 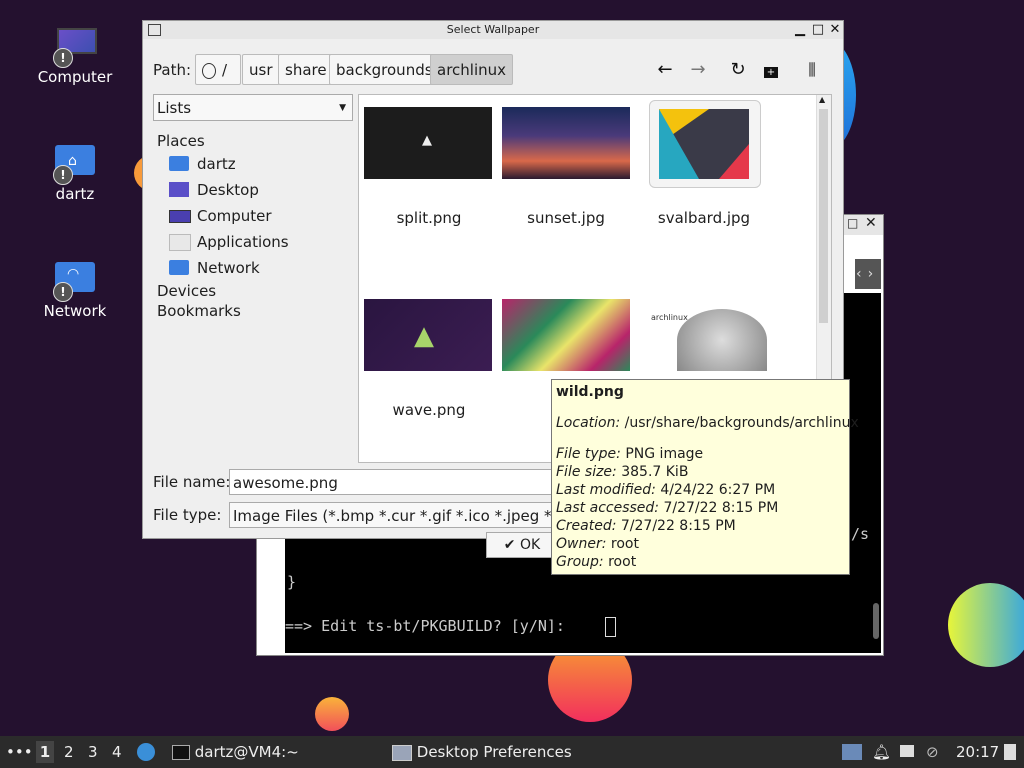 What do you see at coordinates (181, 752) in the screenshot?
I see `terminal-icon` at bounding box center [181, 752].